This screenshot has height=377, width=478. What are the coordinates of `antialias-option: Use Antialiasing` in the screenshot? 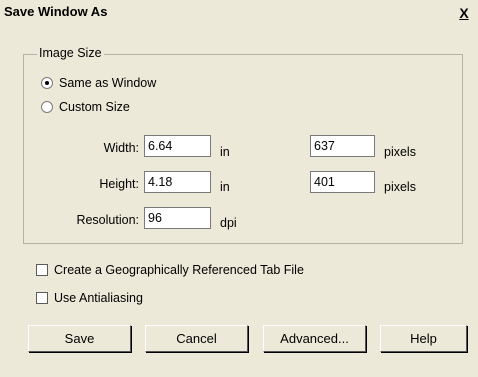 It's located at (89, 298).